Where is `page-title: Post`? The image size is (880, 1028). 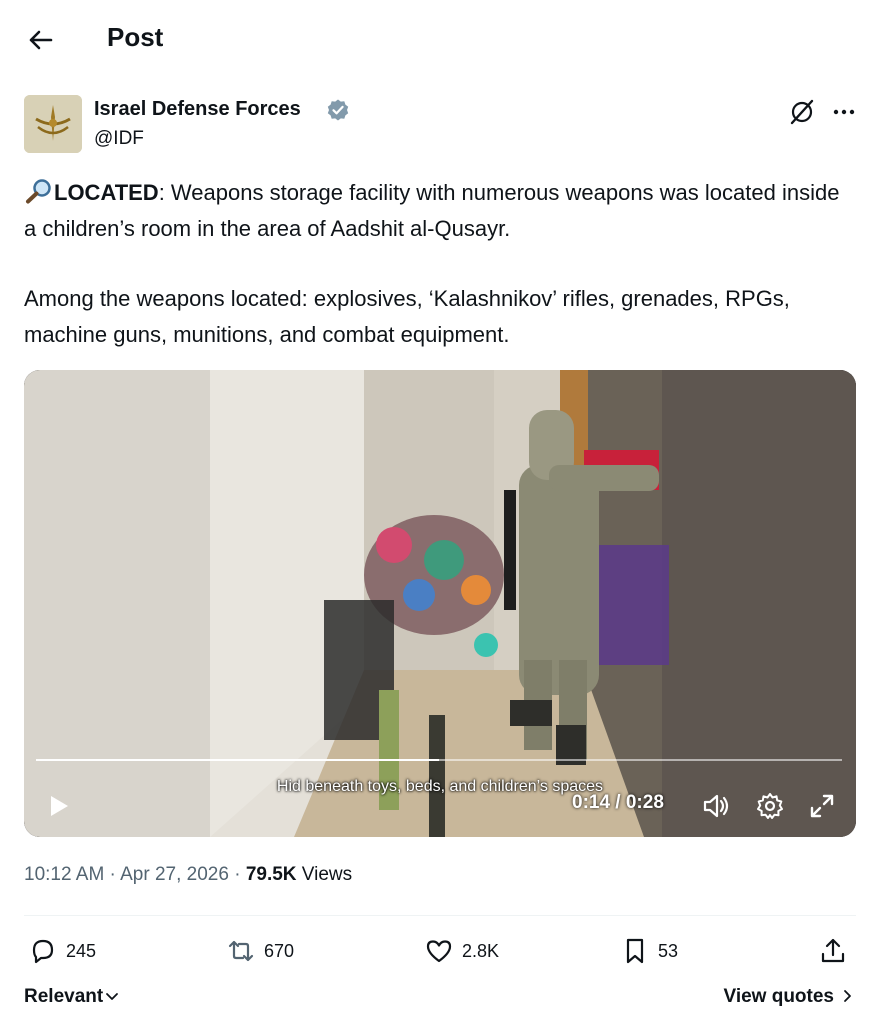
page-title: Post is located at coordinates (135, 37).